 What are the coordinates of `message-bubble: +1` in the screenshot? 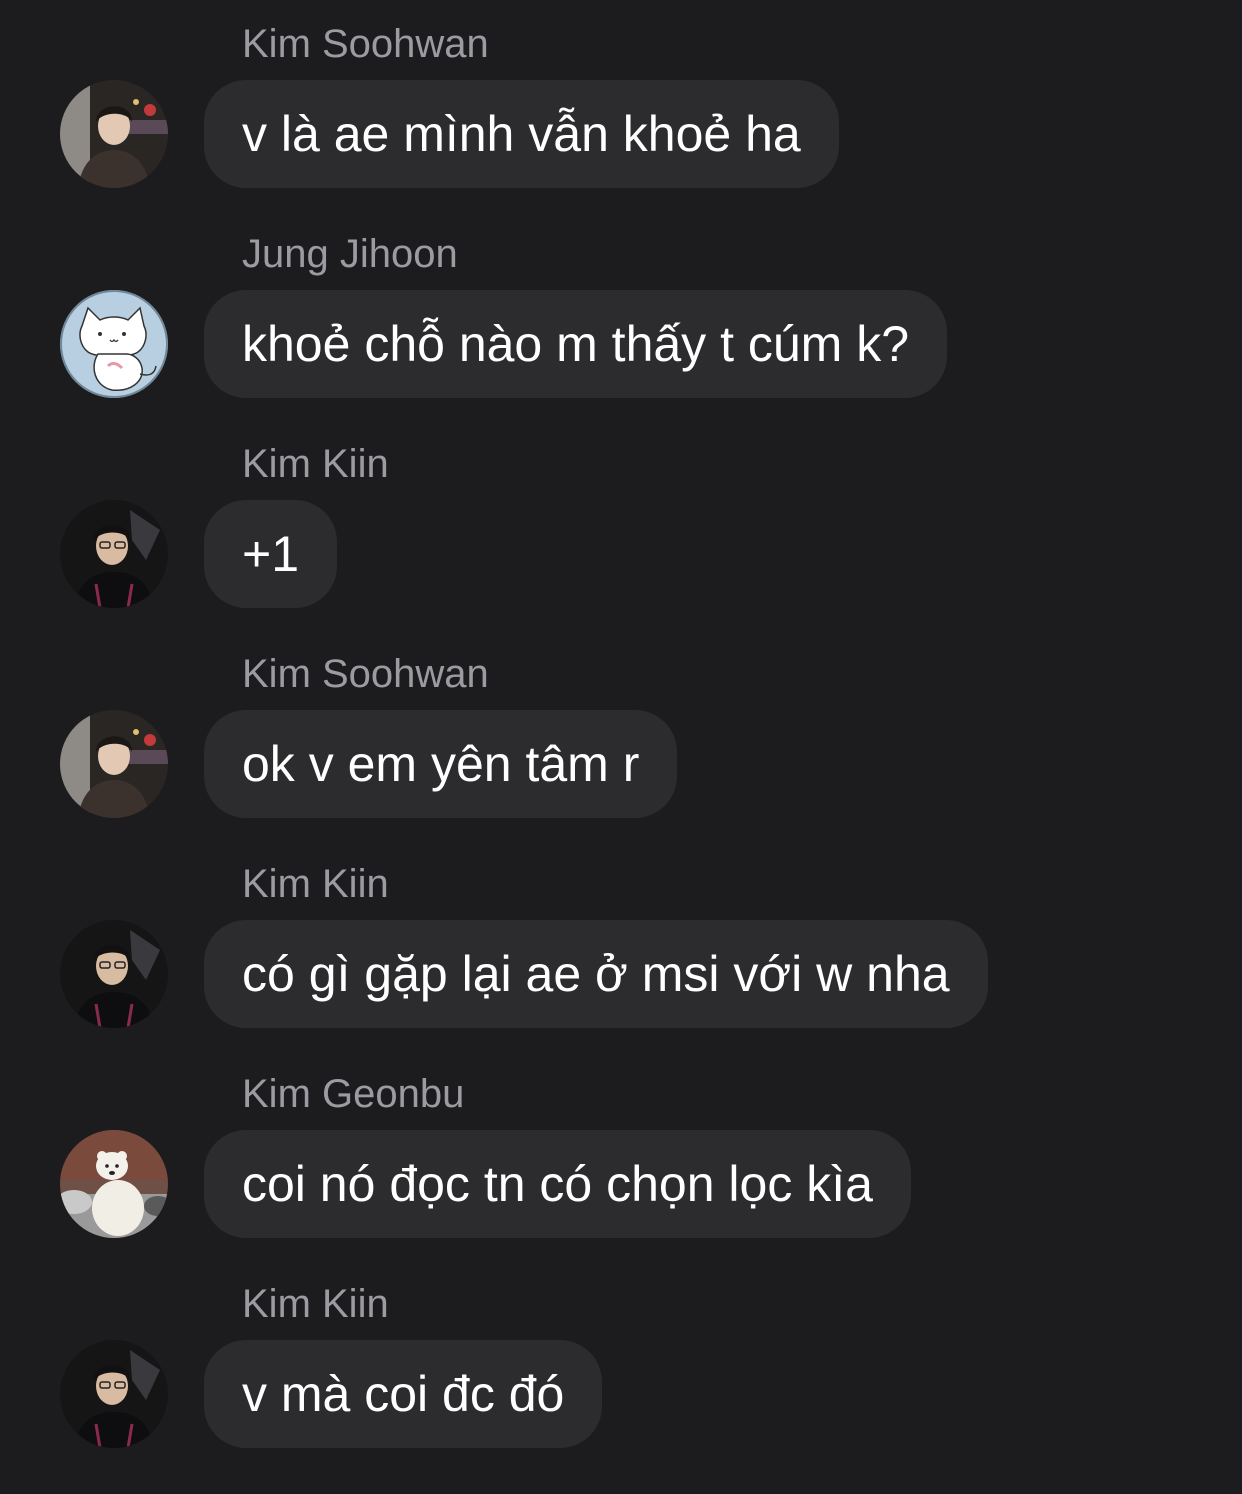 It's located at (271, 554).